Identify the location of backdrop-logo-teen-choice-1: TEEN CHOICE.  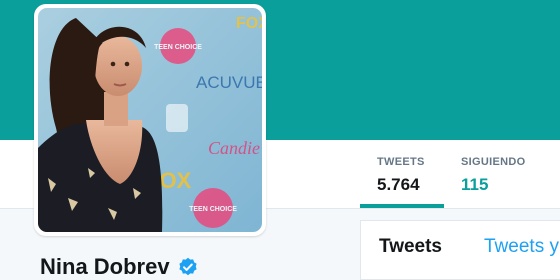
(178, 47).